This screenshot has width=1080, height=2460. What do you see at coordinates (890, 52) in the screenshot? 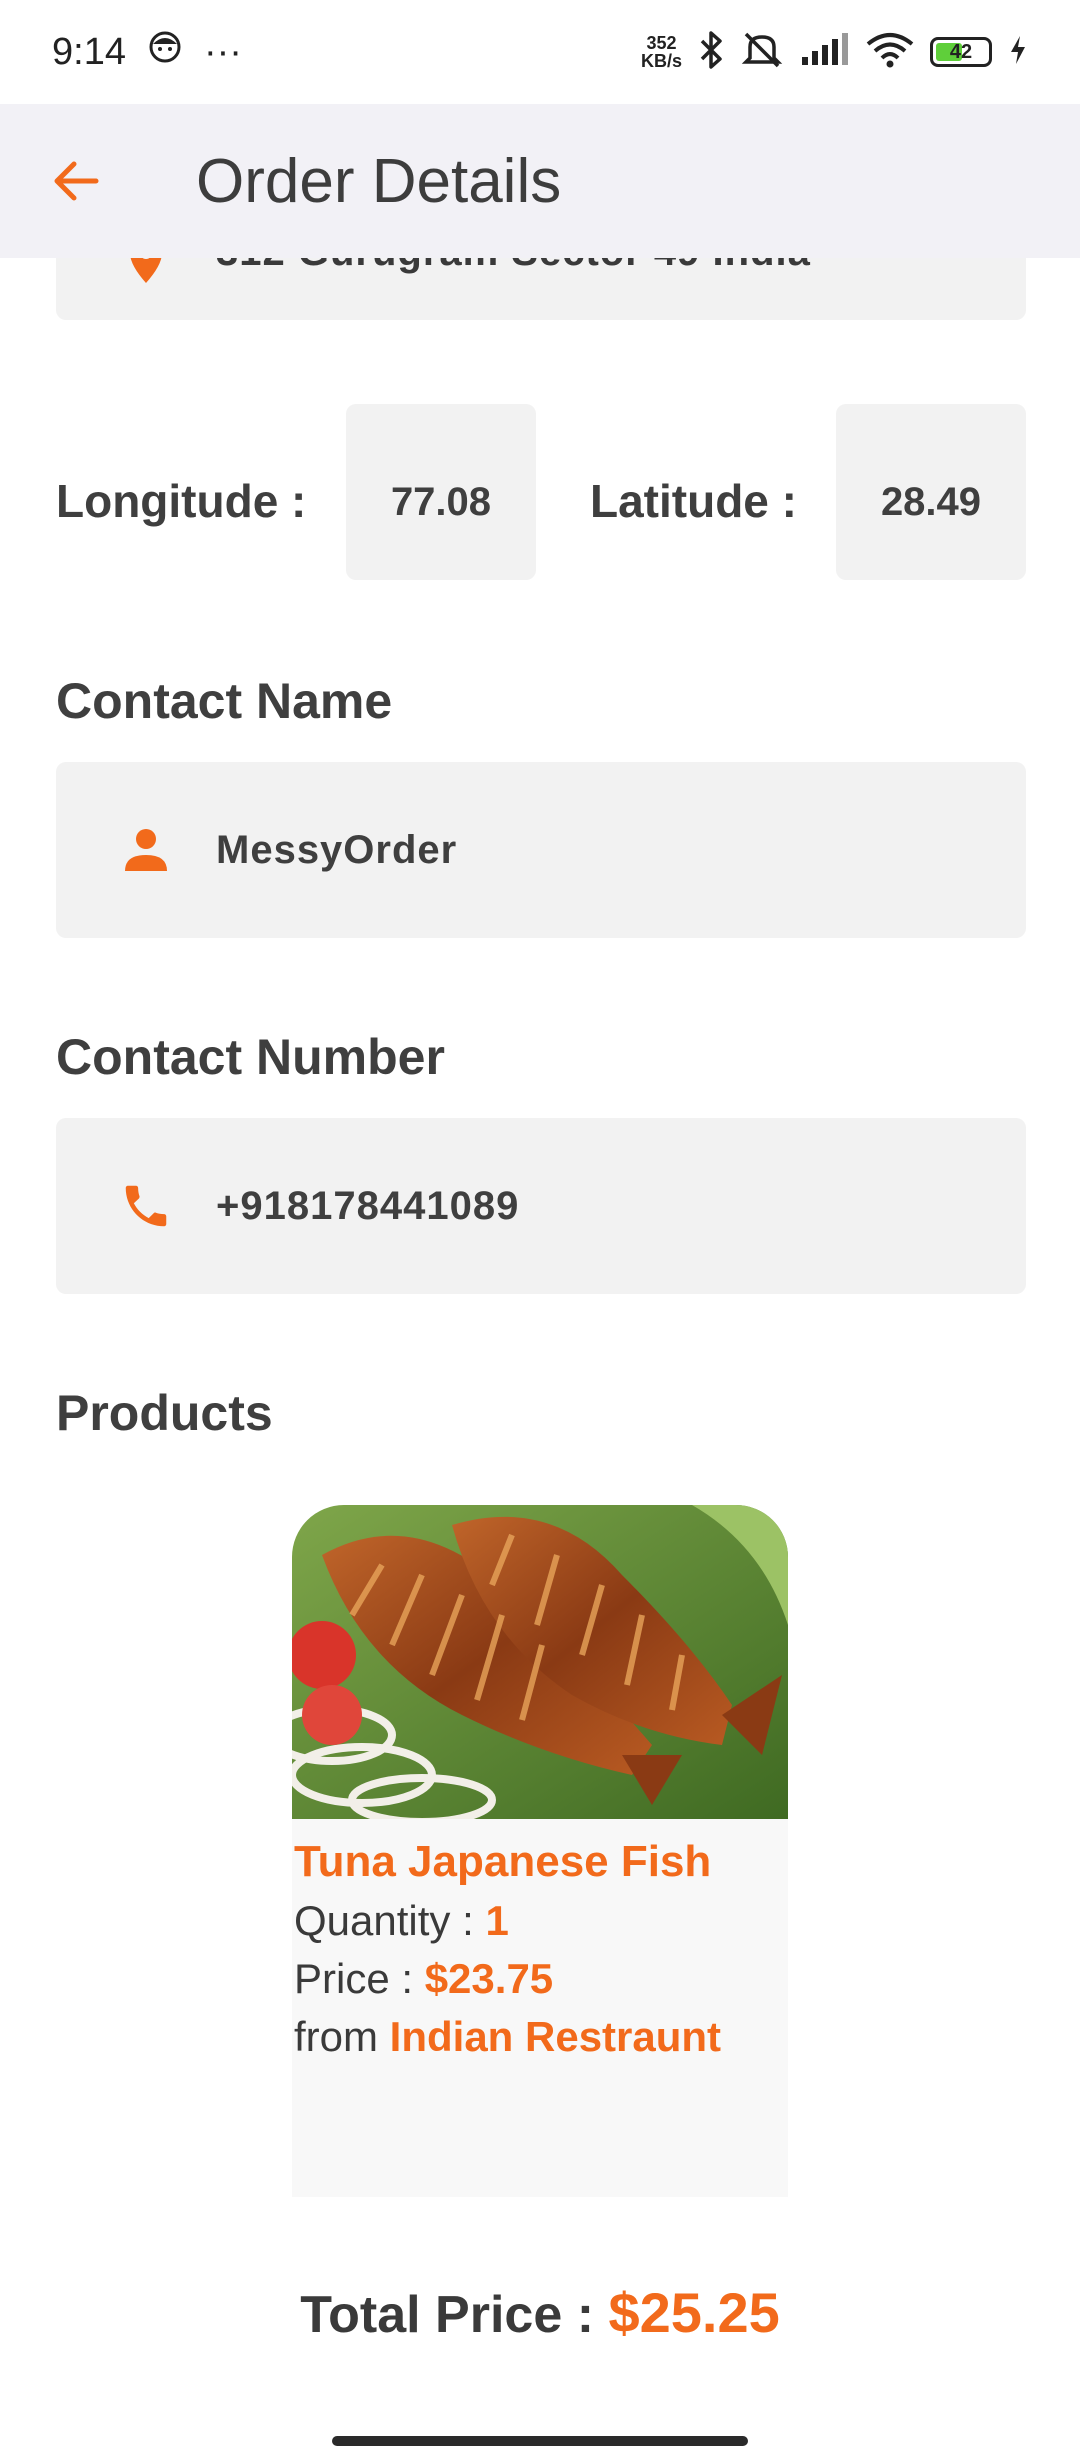
I see `wifi-icon` at bounding box center [890, 52].